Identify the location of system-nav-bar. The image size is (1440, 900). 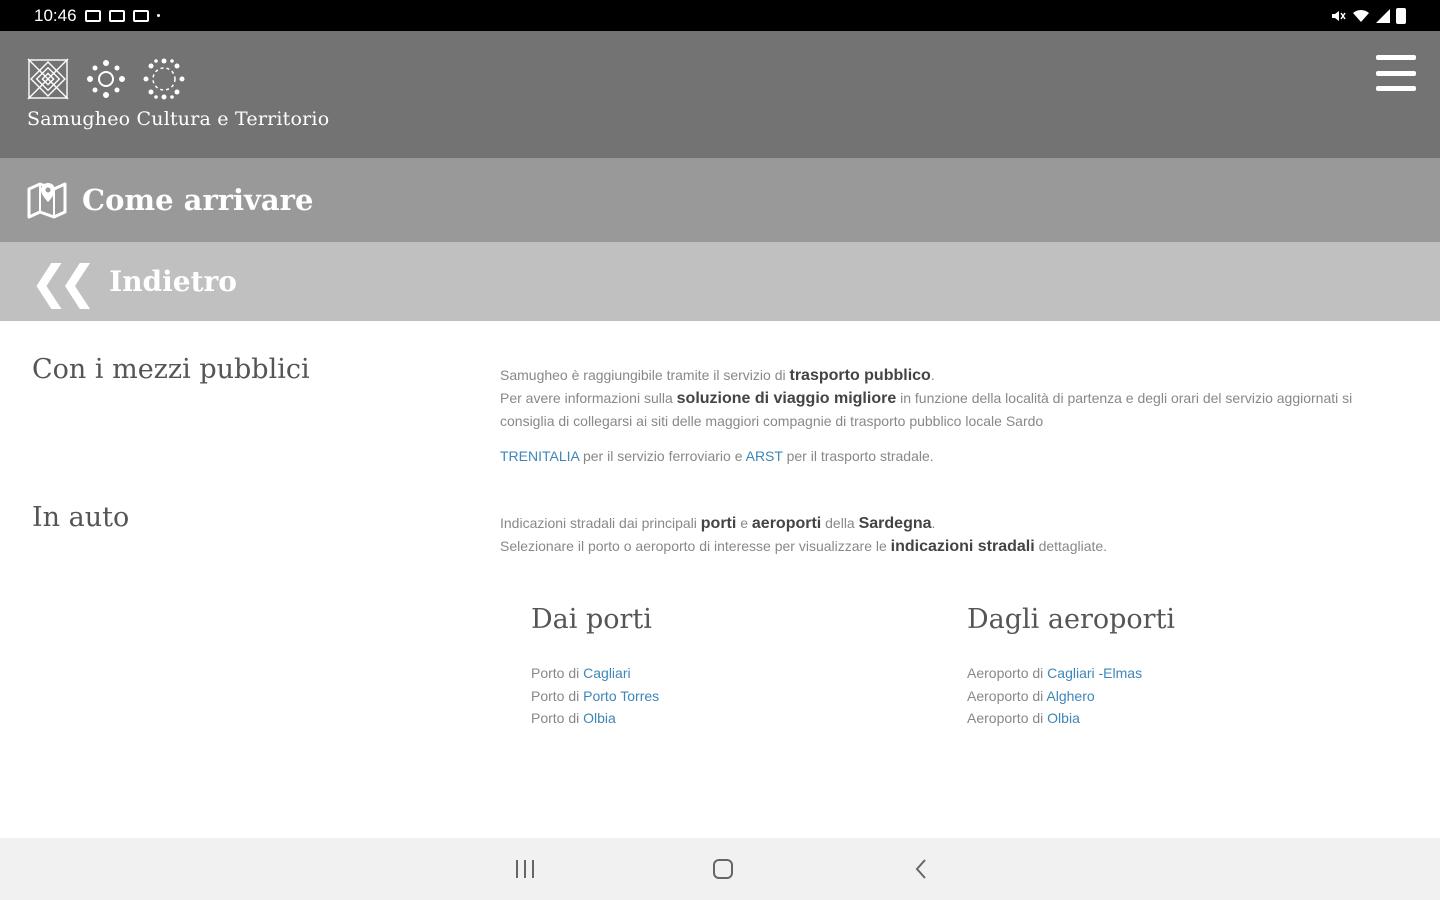
(720, 869).